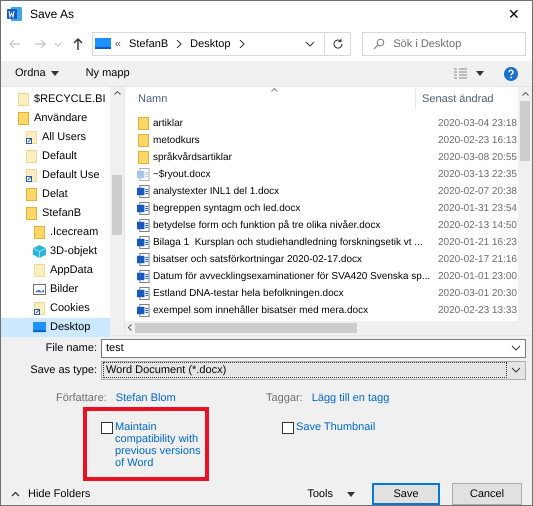 This screenshot has height=506, width=533. What do you see at coordinates (55, 137) in the screenshot?
I see `tree-item: All Users` at bounding box center [55, 137].